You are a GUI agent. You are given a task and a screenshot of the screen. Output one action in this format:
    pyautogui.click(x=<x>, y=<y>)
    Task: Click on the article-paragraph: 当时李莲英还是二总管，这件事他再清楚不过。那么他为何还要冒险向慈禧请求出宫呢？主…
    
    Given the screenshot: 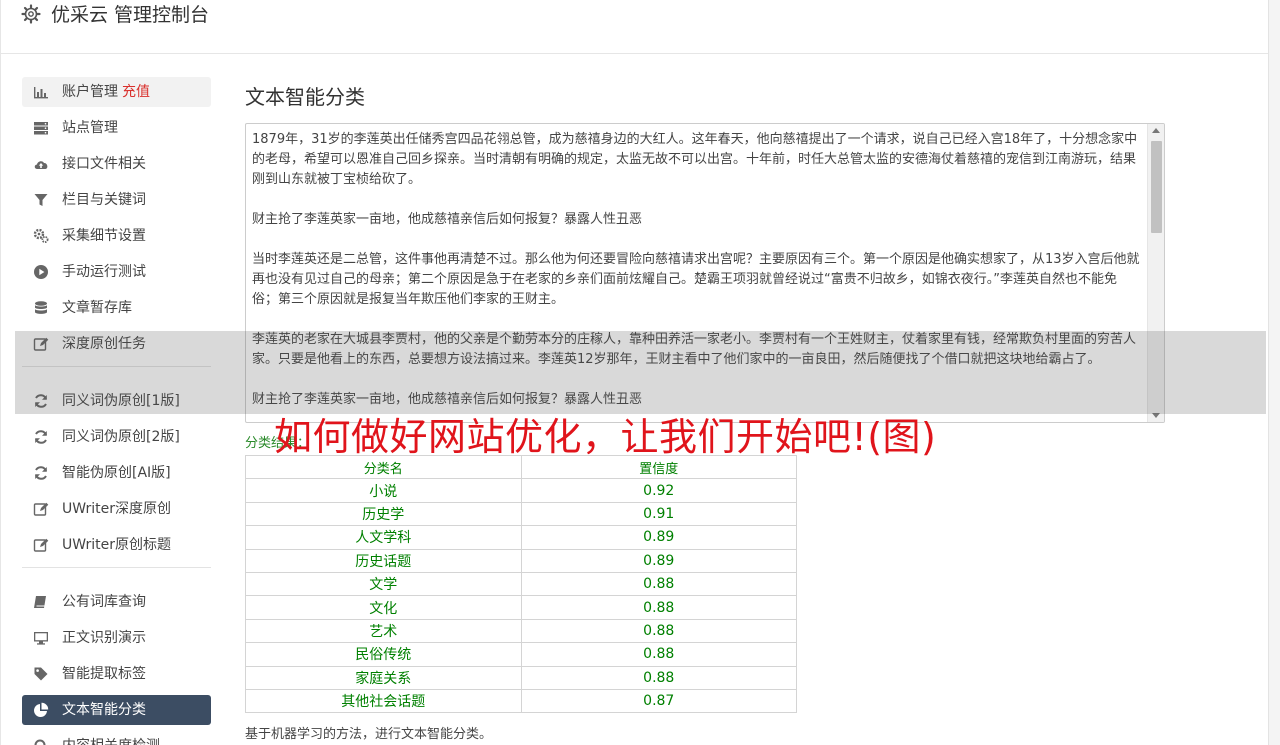 What is the action you would take?
    pyautogui.click(x=696, y=279)
    